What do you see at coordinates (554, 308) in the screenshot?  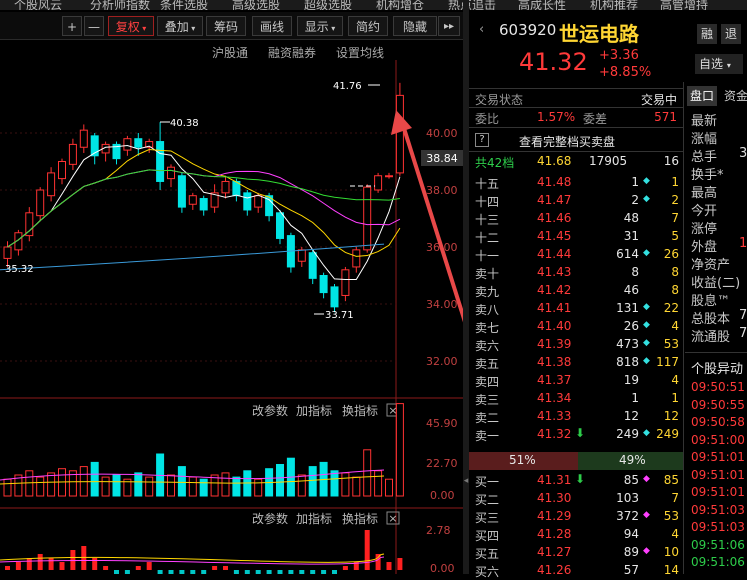 I see `order-price: 41.41` at bounding box center [554, 308].